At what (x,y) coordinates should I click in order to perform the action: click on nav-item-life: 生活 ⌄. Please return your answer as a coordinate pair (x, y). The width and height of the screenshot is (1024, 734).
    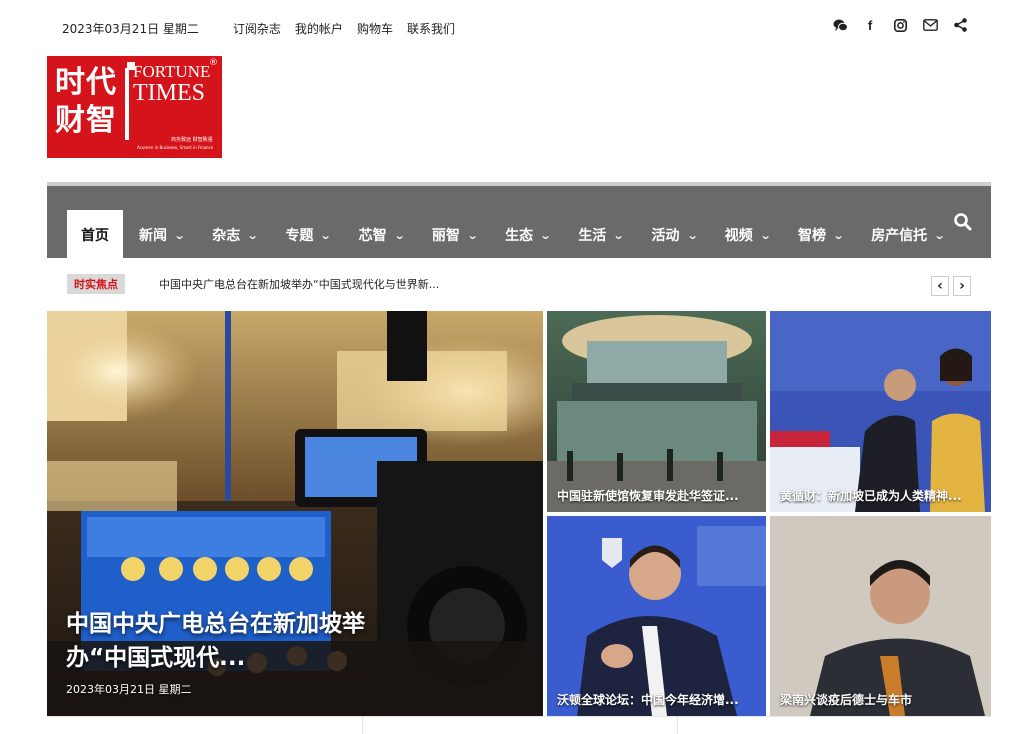
    Looking at the image, I should click on (600, 235).